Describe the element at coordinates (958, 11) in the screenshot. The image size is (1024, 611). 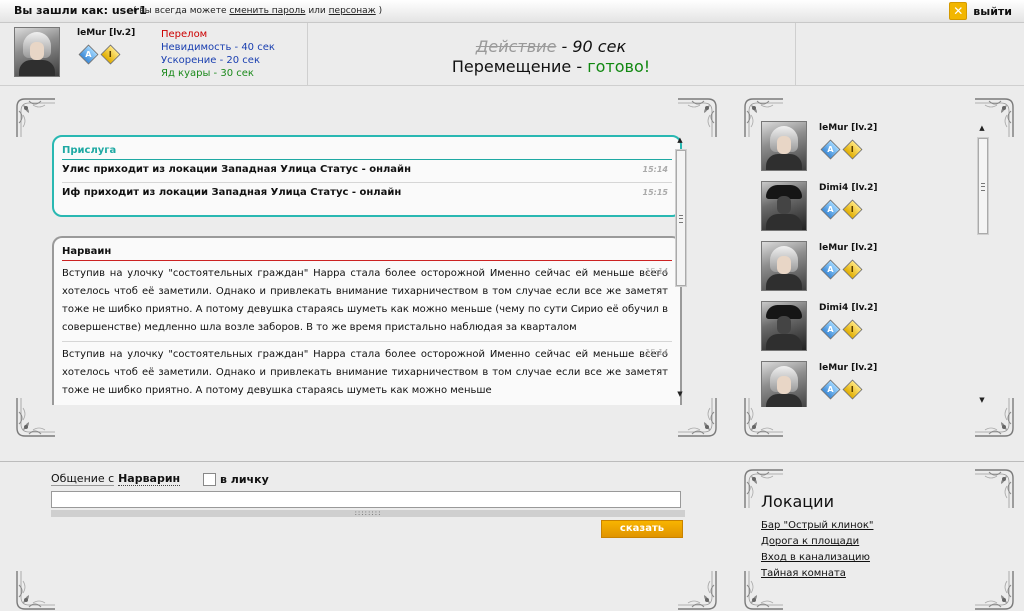
I see `close-icon: ✕` at that location.